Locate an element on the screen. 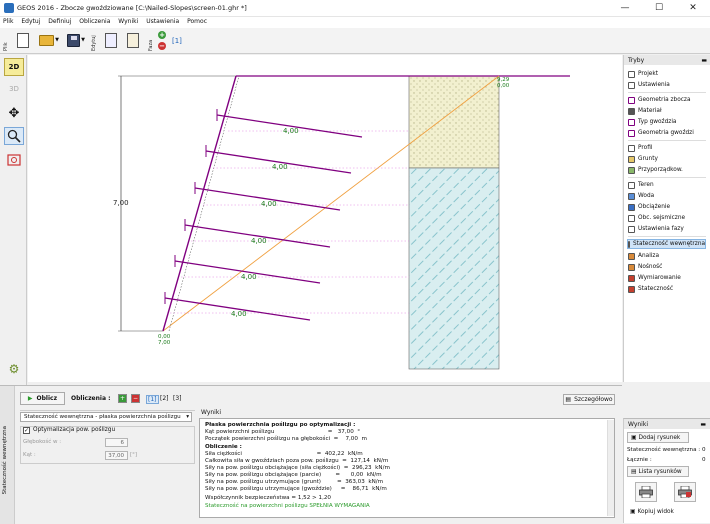  figure-list-button: ▤ Lista rysunków is located at coordinates (658, 471).